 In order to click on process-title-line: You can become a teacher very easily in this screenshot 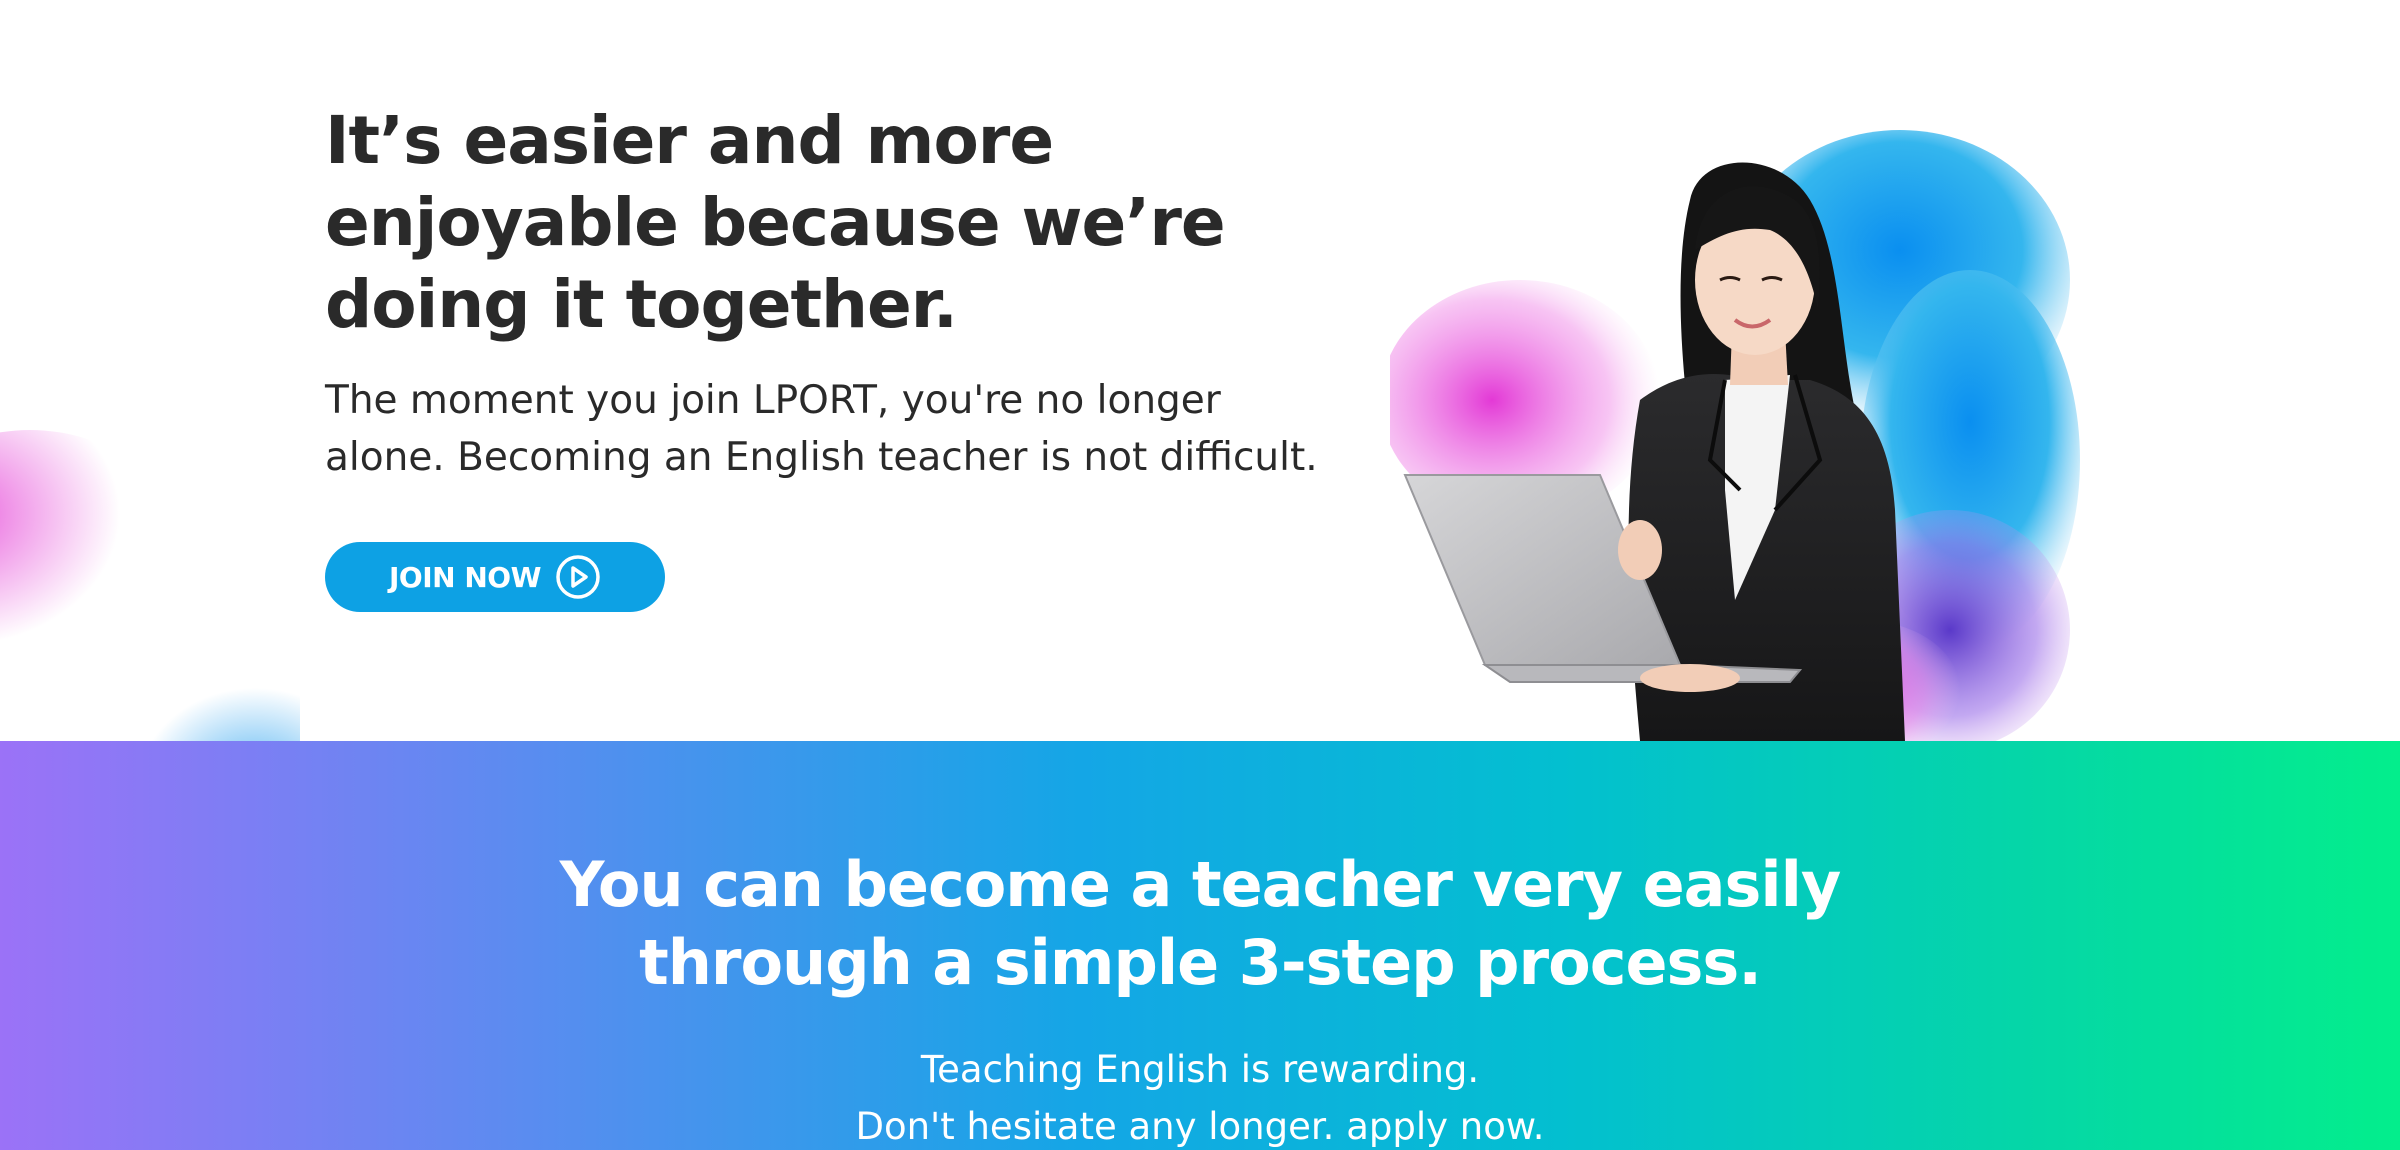, I will do `click(1200, 884)`.